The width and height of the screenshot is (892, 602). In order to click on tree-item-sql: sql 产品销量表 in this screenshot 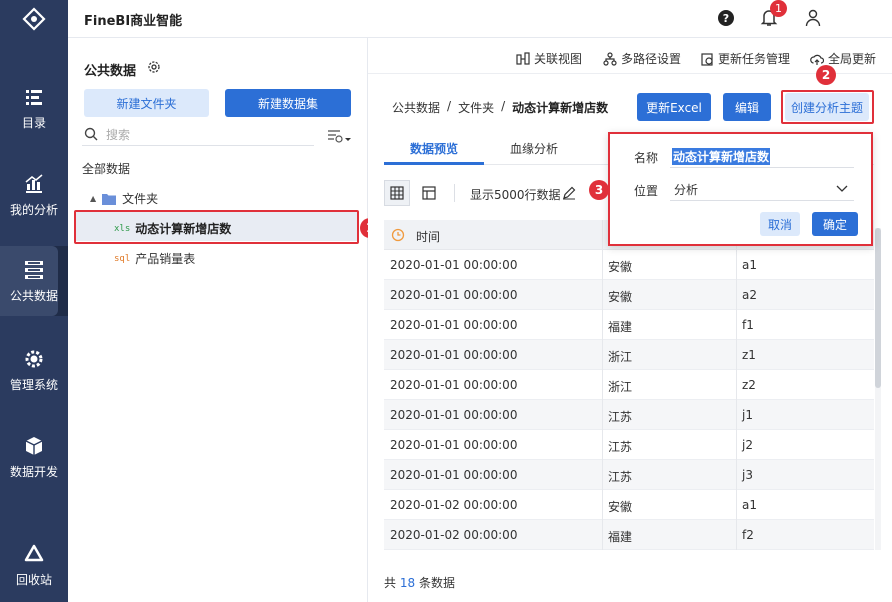, I will do `click(154, 258)`.